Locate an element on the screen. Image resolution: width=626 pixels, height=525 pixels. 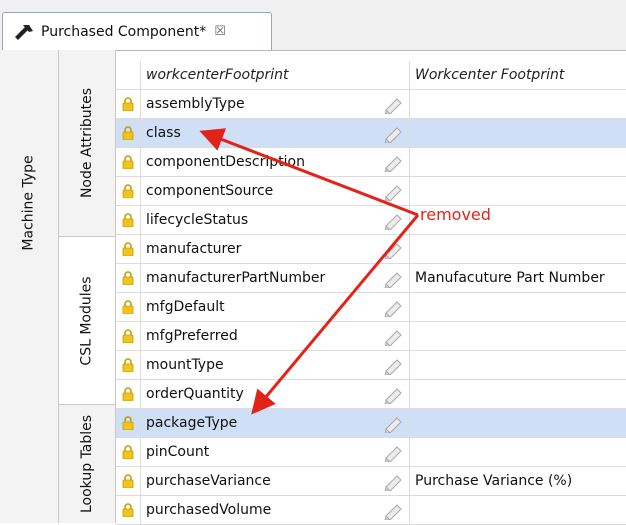
node-attributes-label: Node Attributes is located at coordinates (87, 143).